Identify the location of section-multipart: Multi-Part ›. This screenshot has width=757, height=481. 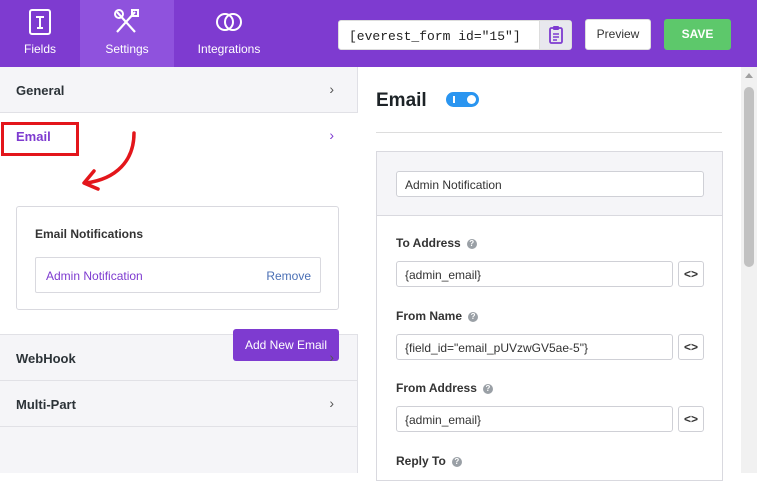
(179, 404).